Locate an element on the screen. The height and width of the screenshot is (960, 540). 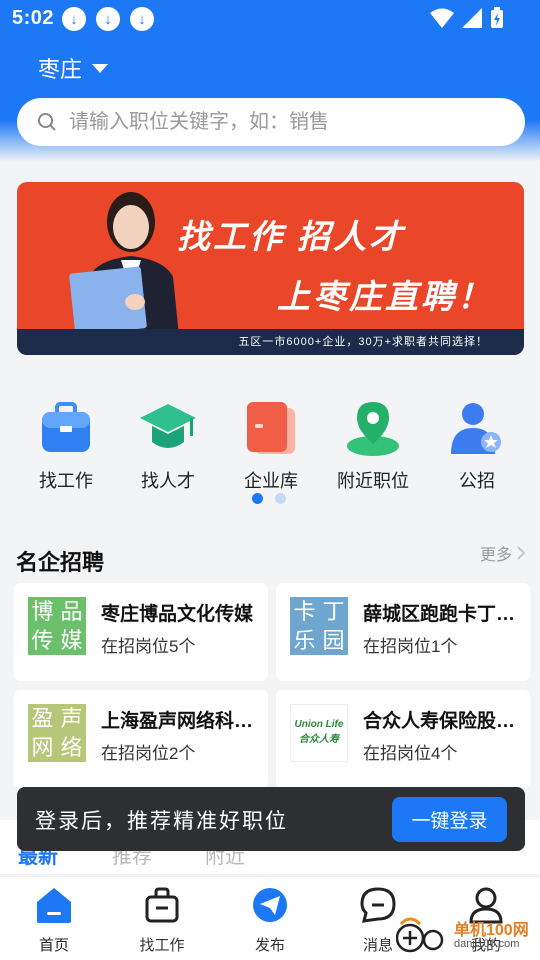
system-icons is located at coordinates (467, 18).